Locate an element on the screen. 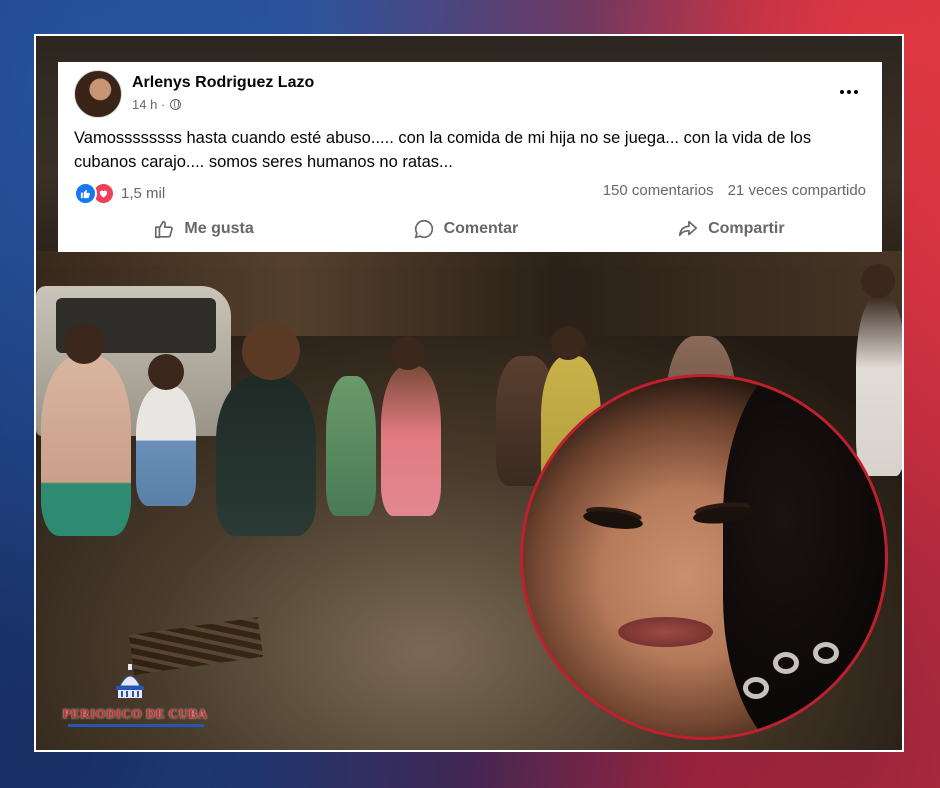 This screenshot has height=788, width=940. comment-button: Comentar is located at coordinates (466, 229).